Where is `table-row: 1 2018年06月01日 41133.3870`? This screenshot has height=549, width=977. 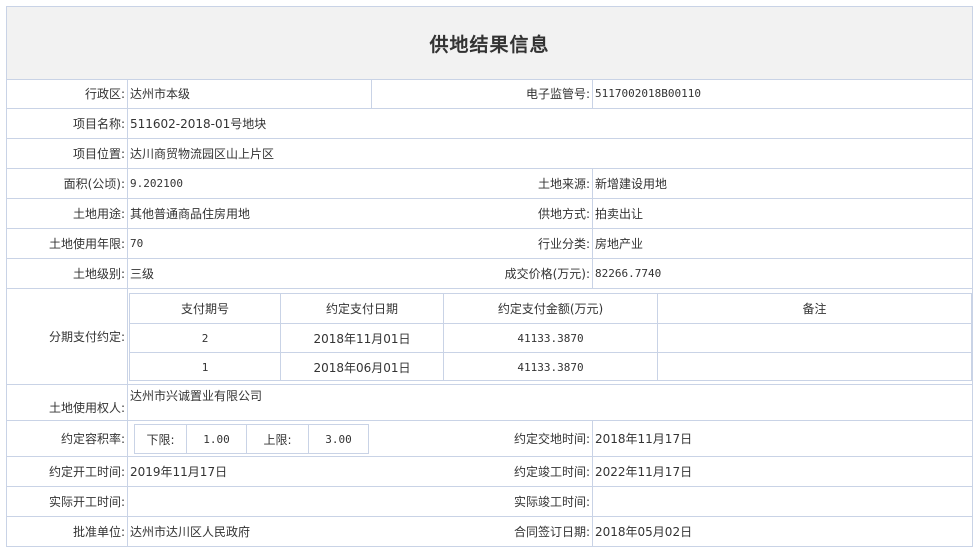
table-row: 1 2018年06月01日 41133.3870 is located at coordinates (550, 367).